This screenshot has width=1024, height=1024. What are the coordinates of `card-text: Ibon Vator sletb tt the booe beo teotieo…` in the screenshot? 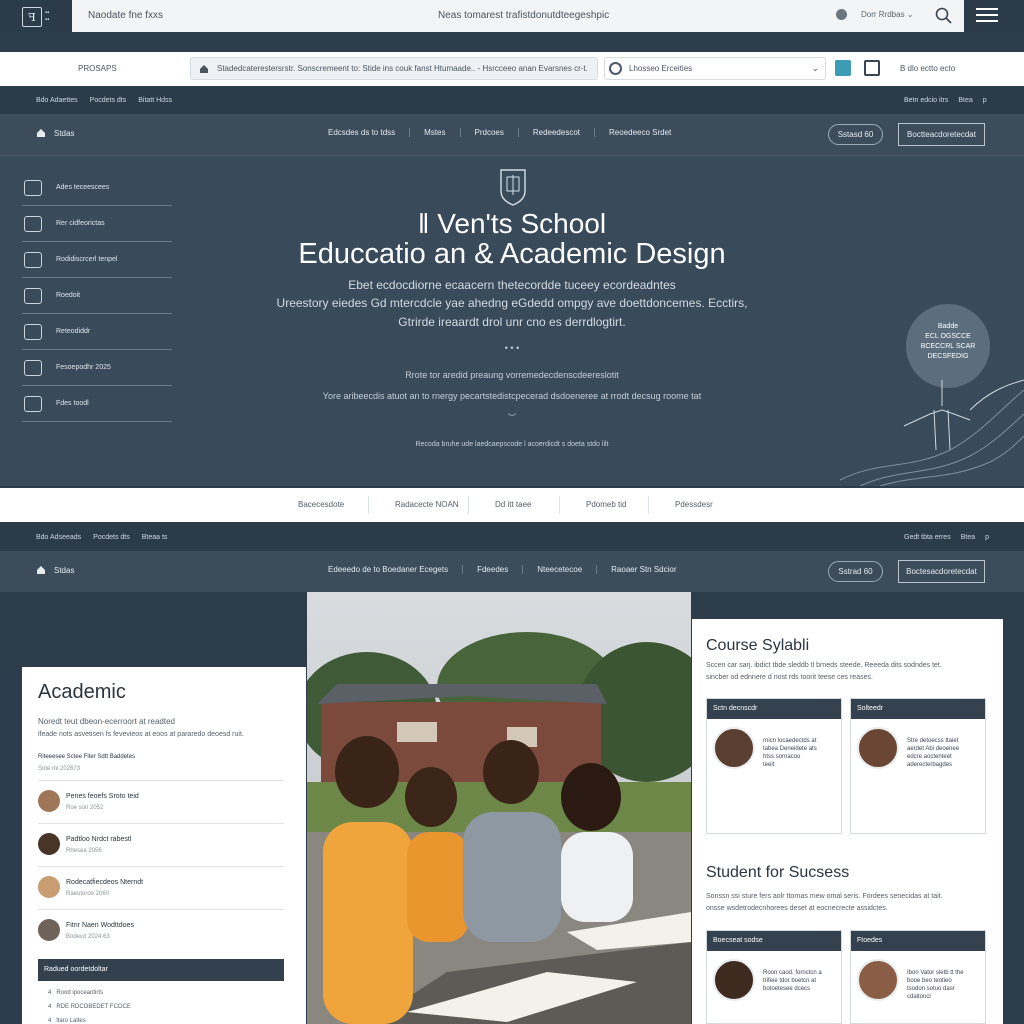 It's located at (935, 985).